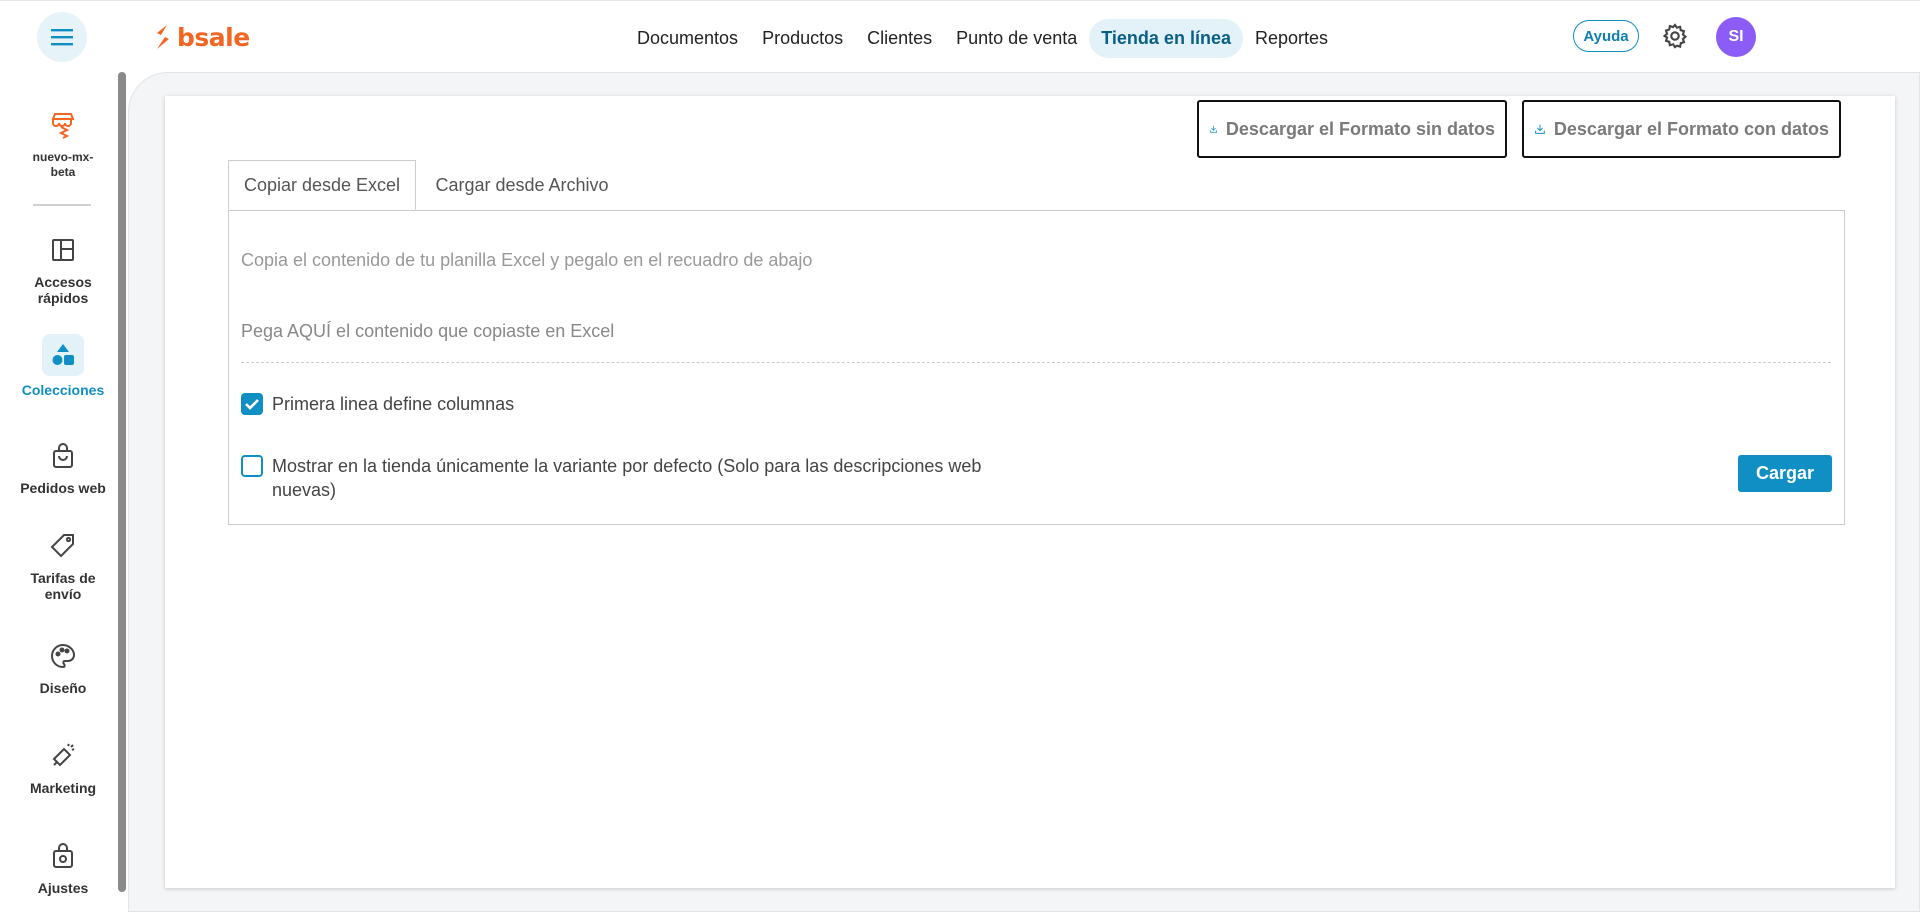 The width and height of the screenshot is (1920, 912). I want to click on layout-icon, so click(63, 250).